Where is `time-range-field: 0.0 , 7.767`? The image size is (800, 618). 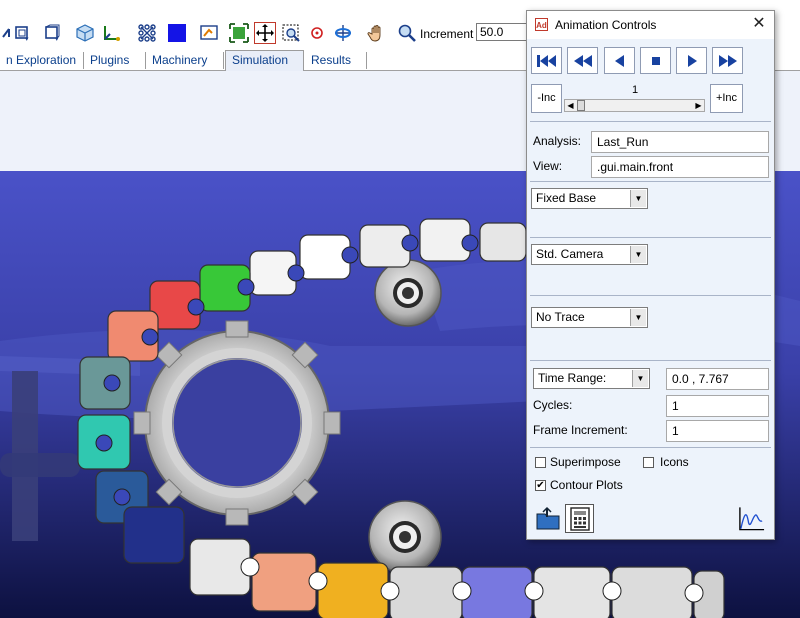
time-range-field: 0.0 , 7.767 is located at coordinates (717, 379).